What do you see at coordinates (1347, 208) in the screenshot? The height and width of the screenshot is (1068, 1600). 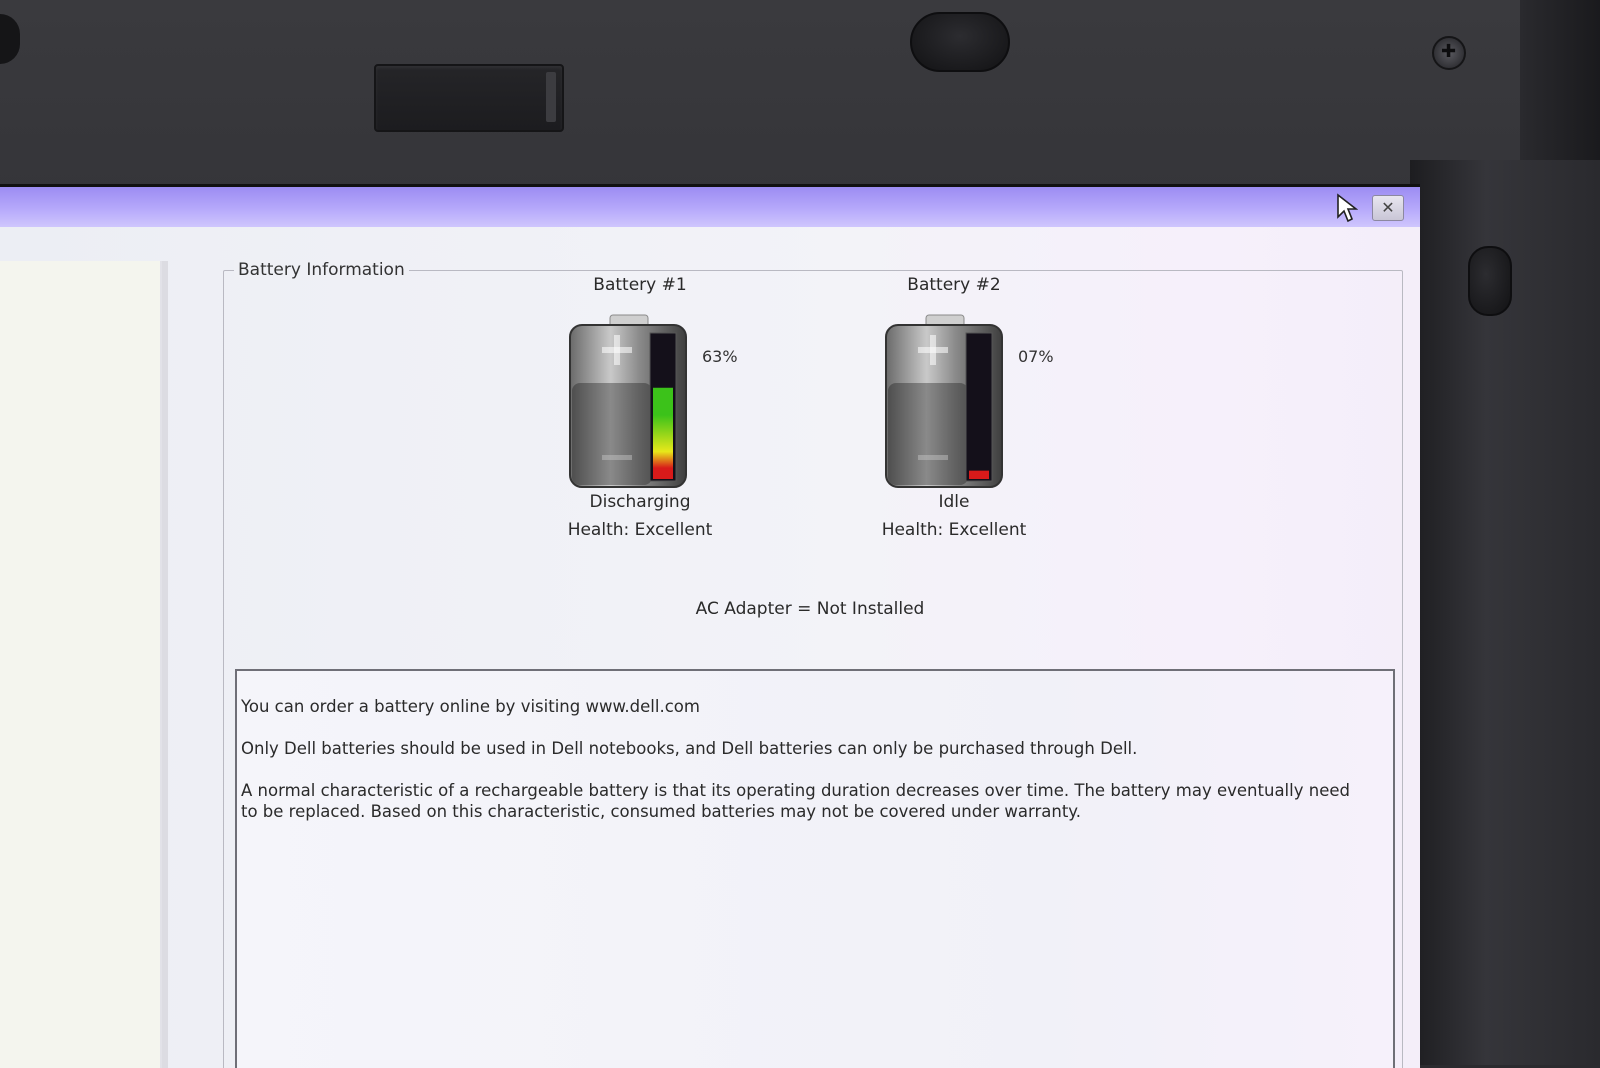 I see `mouse-cursor-icon` at bounding box center [1347, 208].